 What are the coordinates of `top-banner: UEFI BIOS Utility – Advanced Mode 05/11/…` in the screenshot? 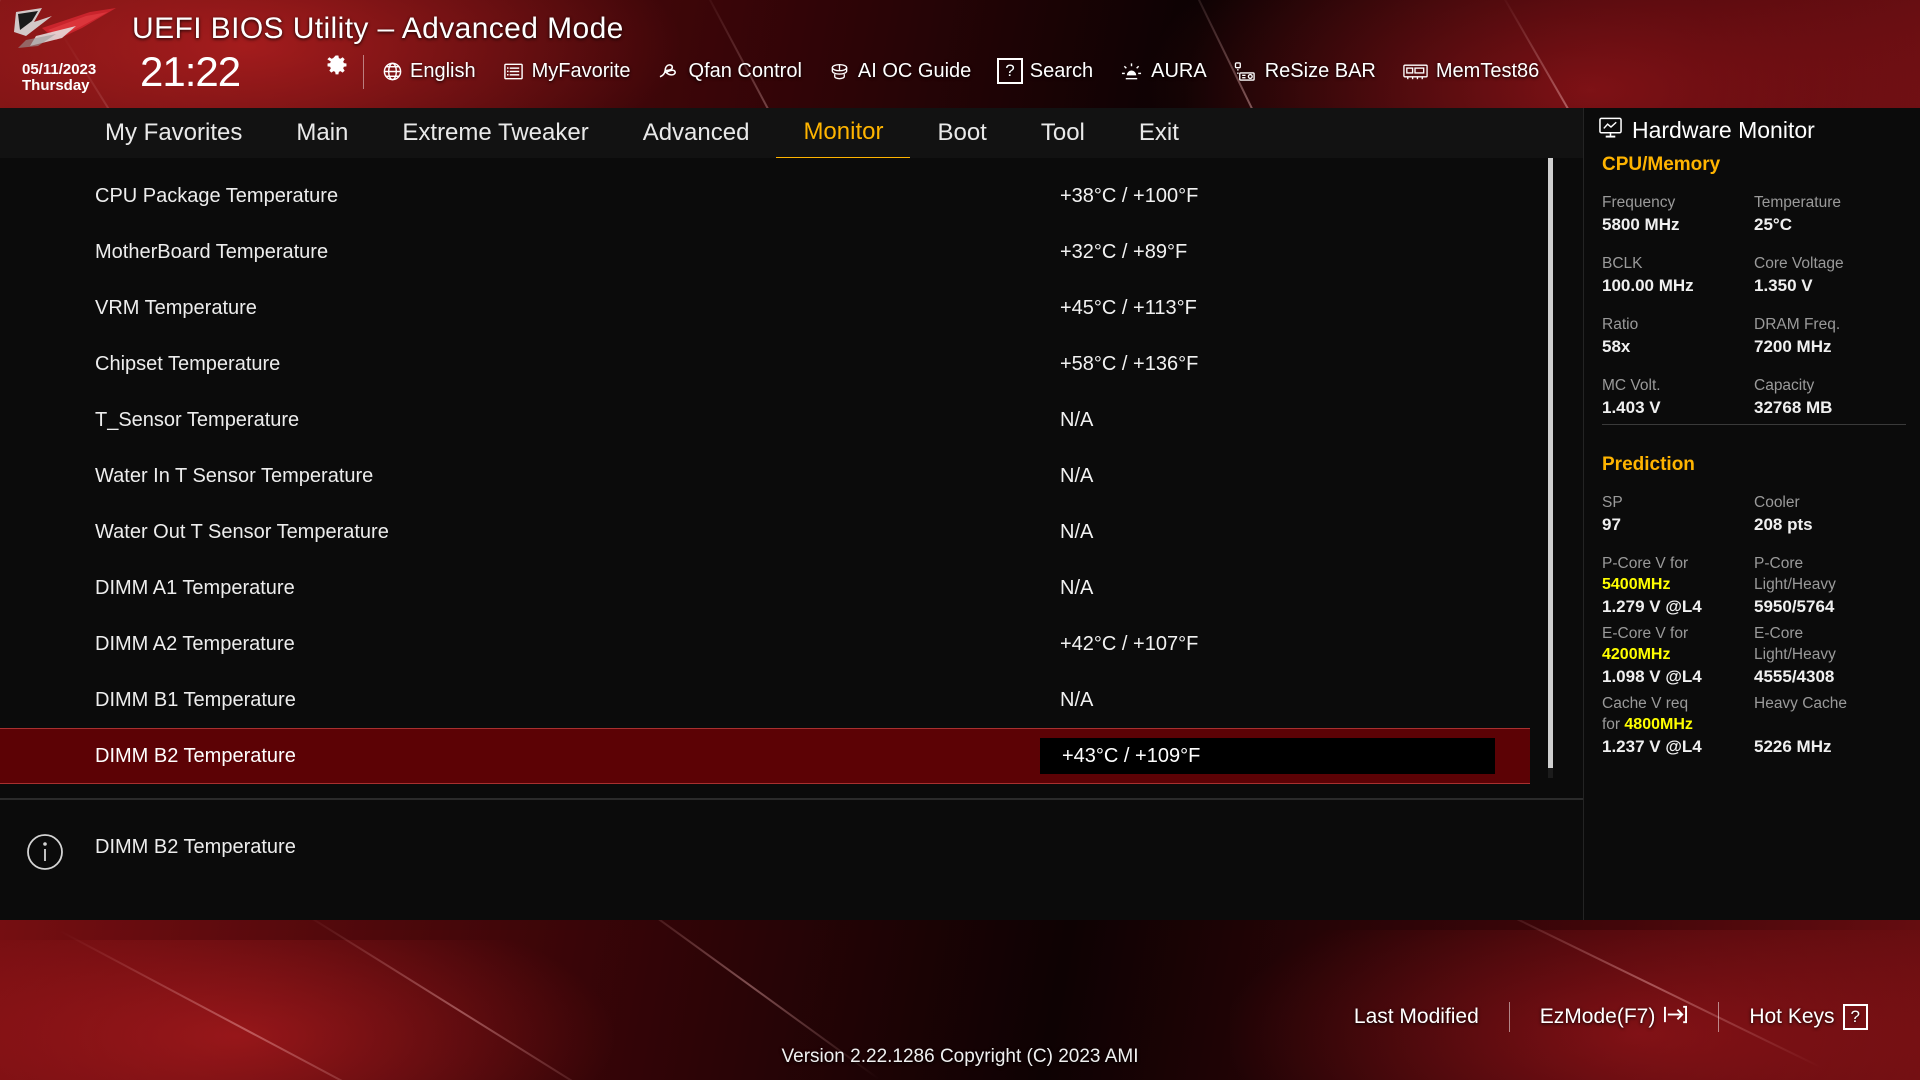 It's located at (960, 54).